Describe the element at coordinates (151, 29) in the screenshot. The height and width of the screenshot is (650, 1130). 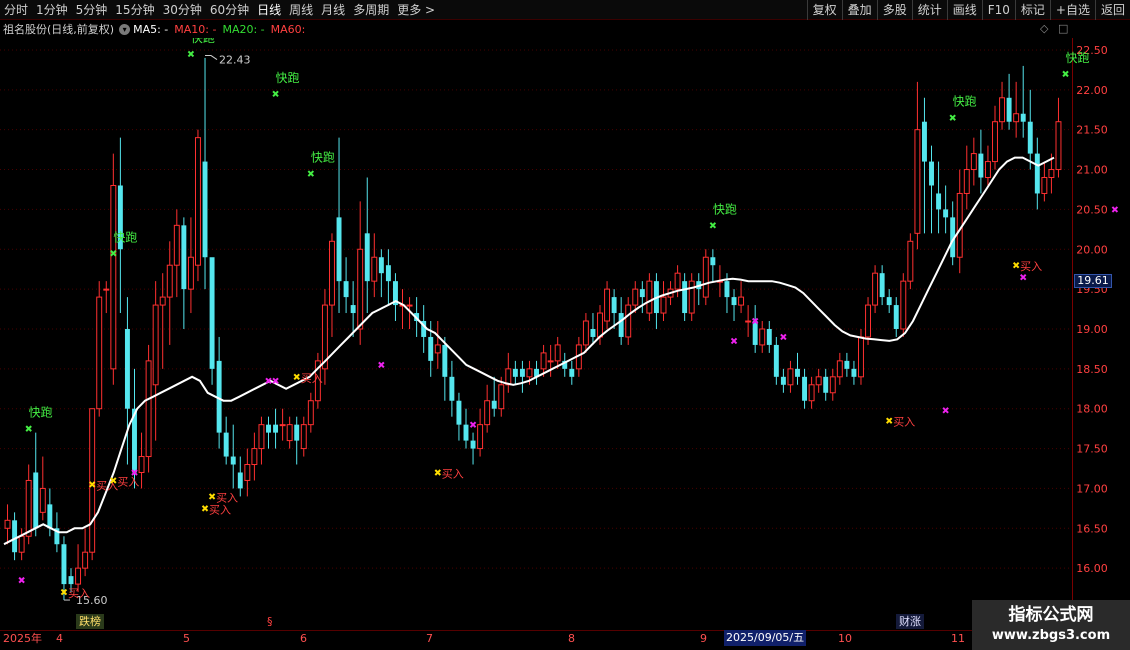
I see `ma5-label: MA5: -` at that location.